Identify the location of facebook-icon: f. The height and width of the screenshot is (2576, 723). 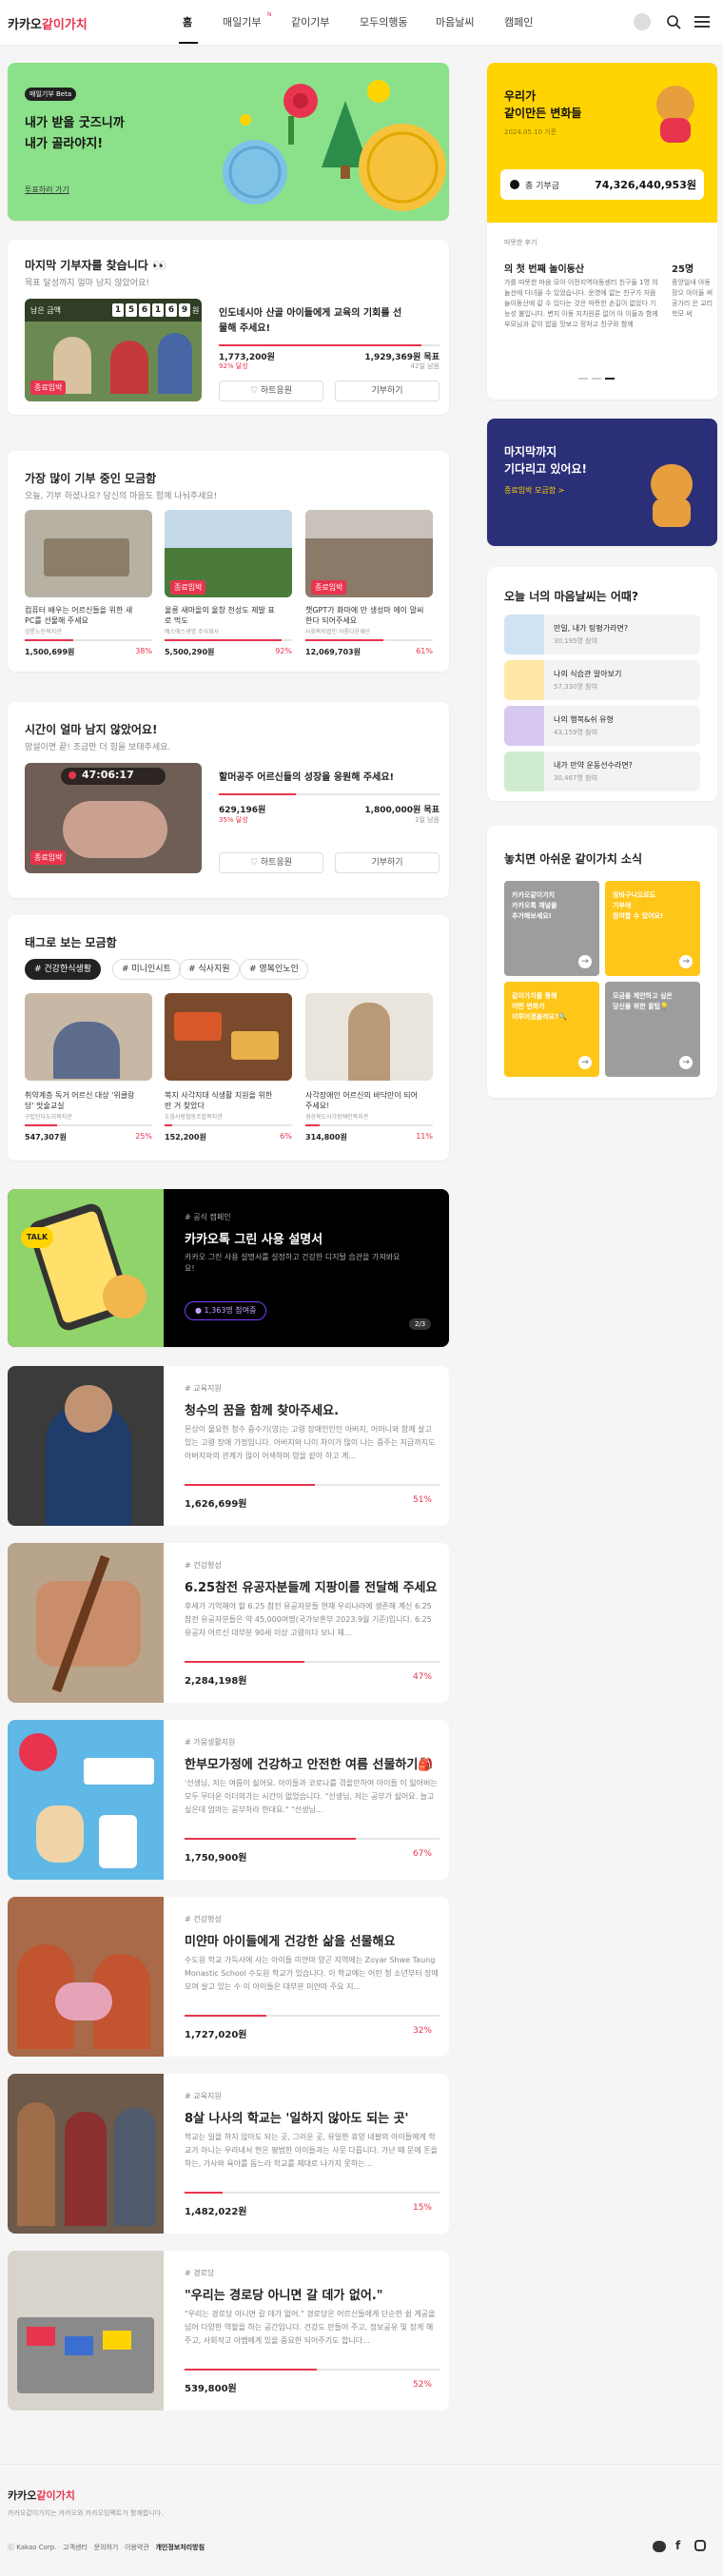
(678, 2545).